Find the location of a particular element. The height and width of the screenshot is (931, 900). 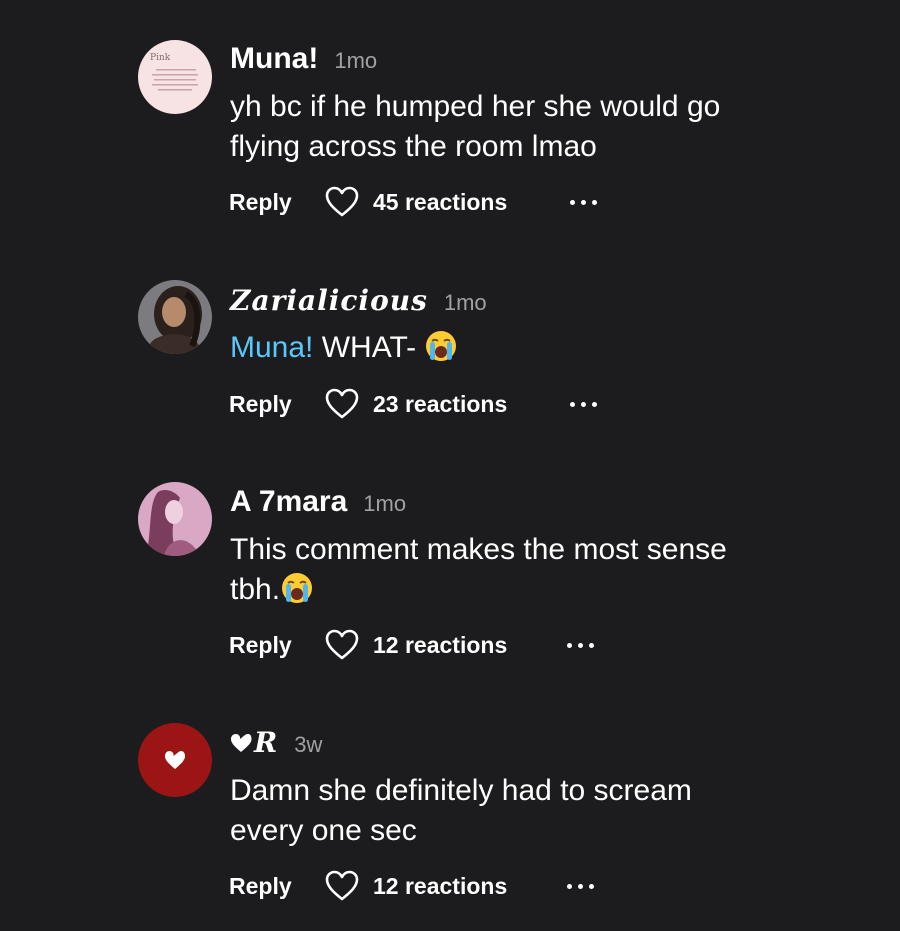

author-name: Zarialicious is located at coordinates (329, 300).